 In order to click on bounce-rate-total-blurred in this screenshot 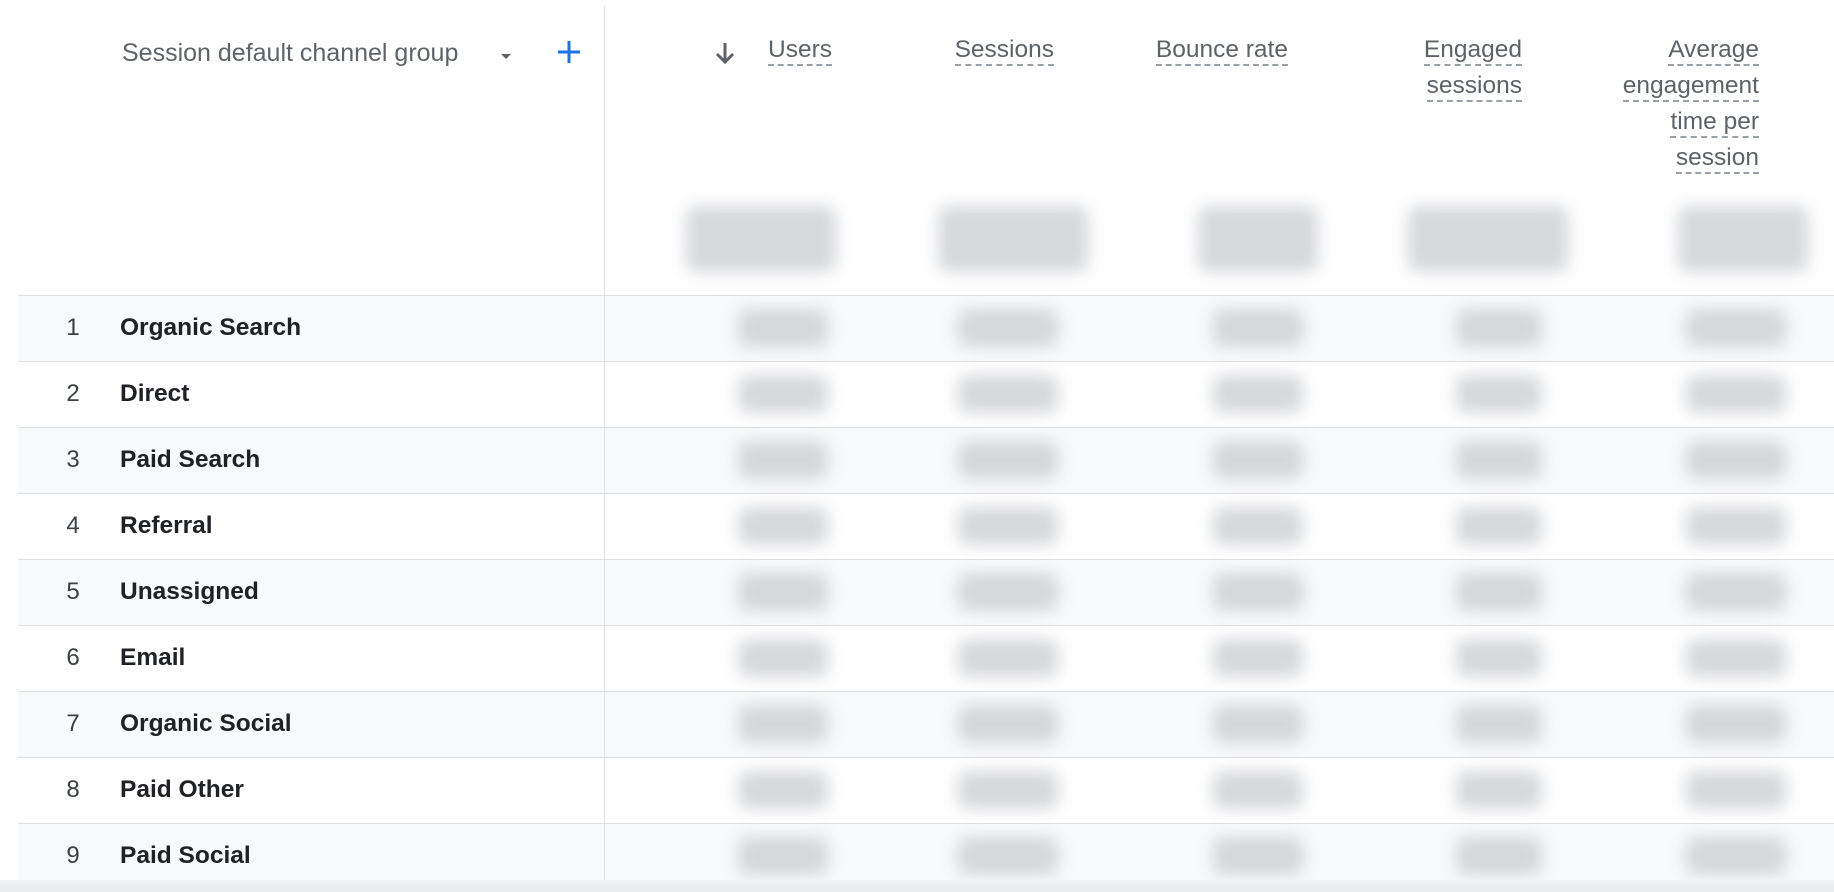, I will do `click(1258, 239)`.